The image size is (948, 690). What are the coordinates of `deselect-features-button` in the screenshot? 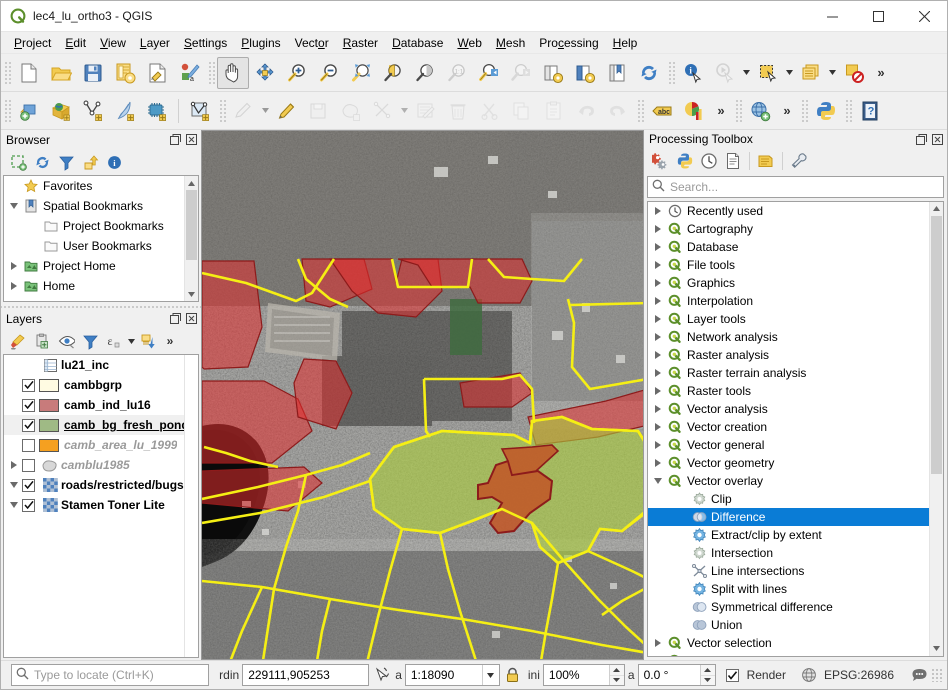 It's located at (854, 73).